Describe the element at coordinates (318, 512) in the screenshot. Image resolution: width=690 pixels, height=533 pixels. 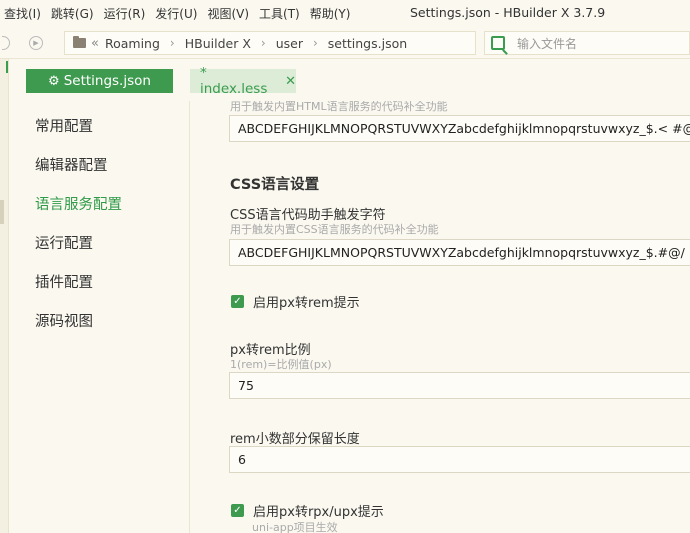
I see `px-rpx-checkbox-label: 启用px转rpx/upx提示` at that location.